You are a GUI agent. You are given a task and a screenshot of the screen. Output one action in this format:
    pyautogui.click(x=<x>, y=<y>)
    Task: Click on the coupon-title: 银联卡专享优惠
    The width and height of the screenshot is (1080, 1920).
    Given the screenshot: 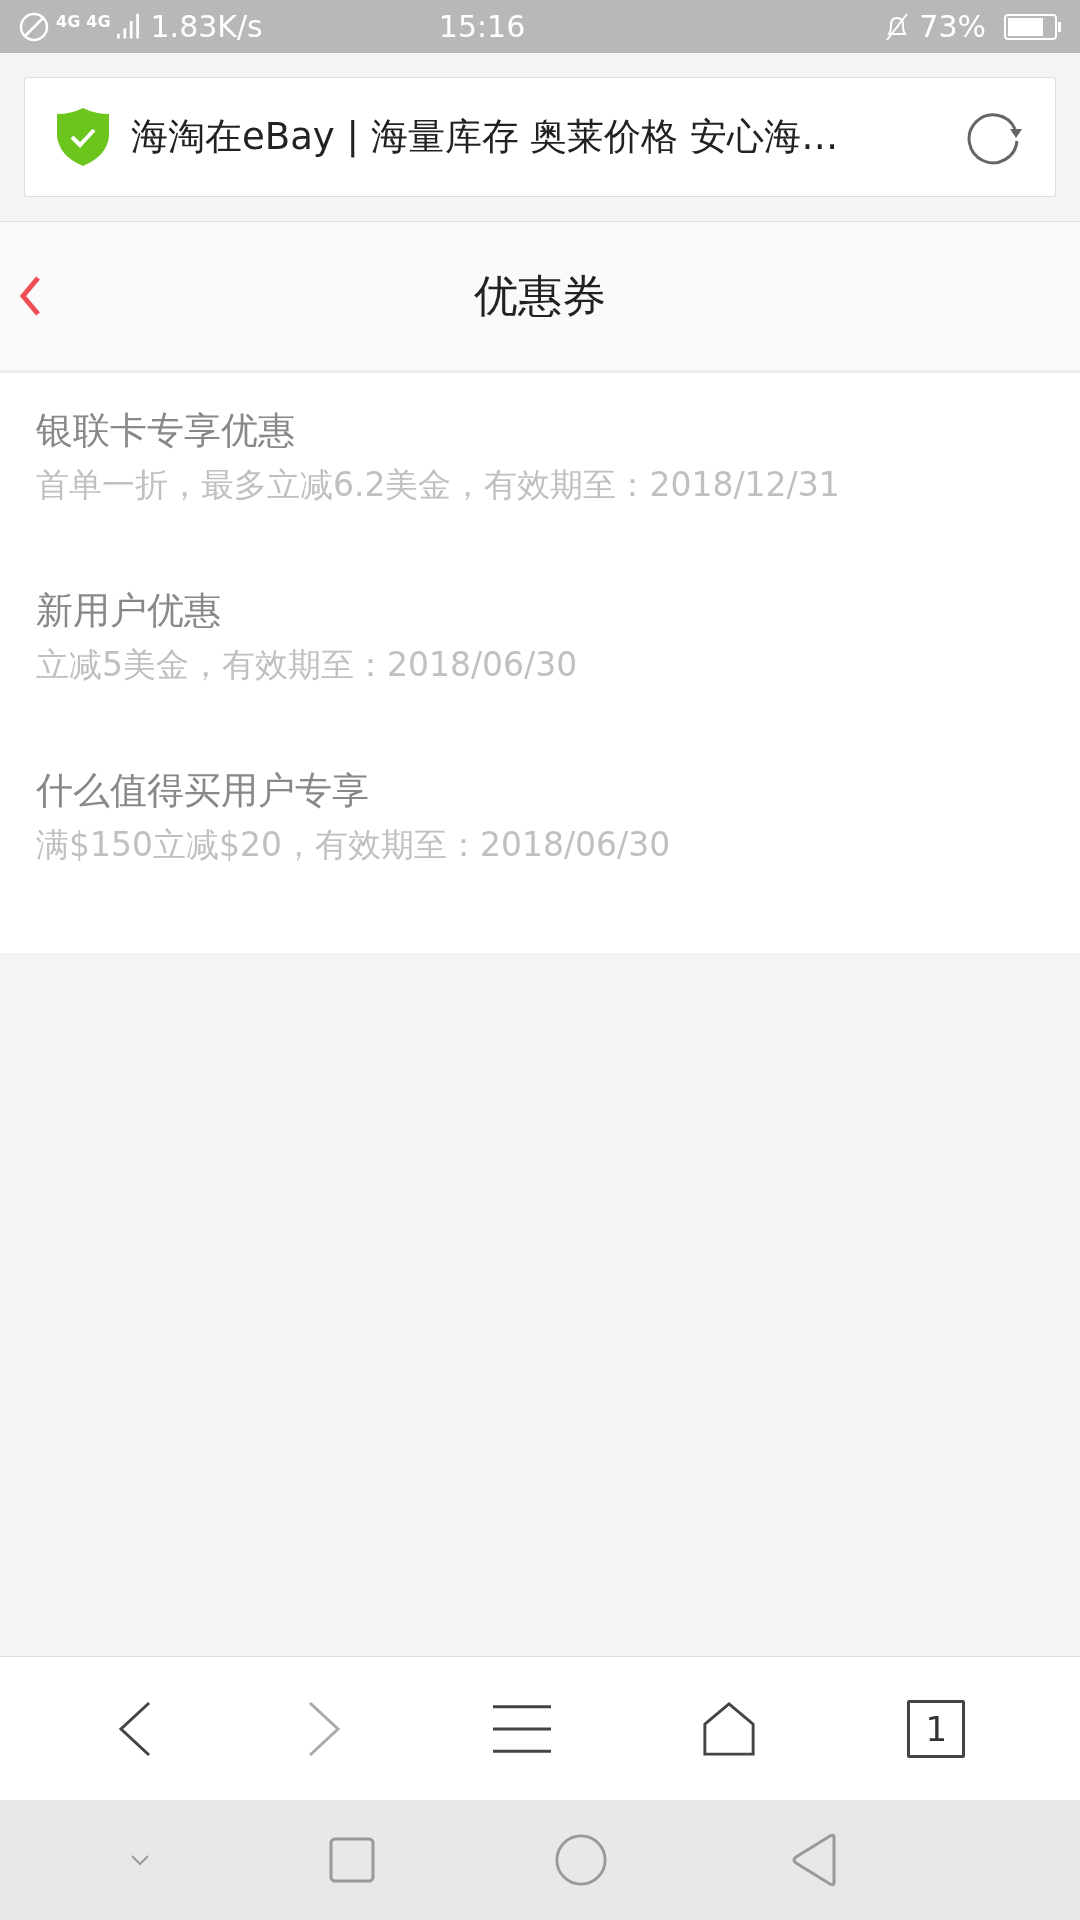 What is the action you would take?
    pyautogui.click(x=165, y=431)
    